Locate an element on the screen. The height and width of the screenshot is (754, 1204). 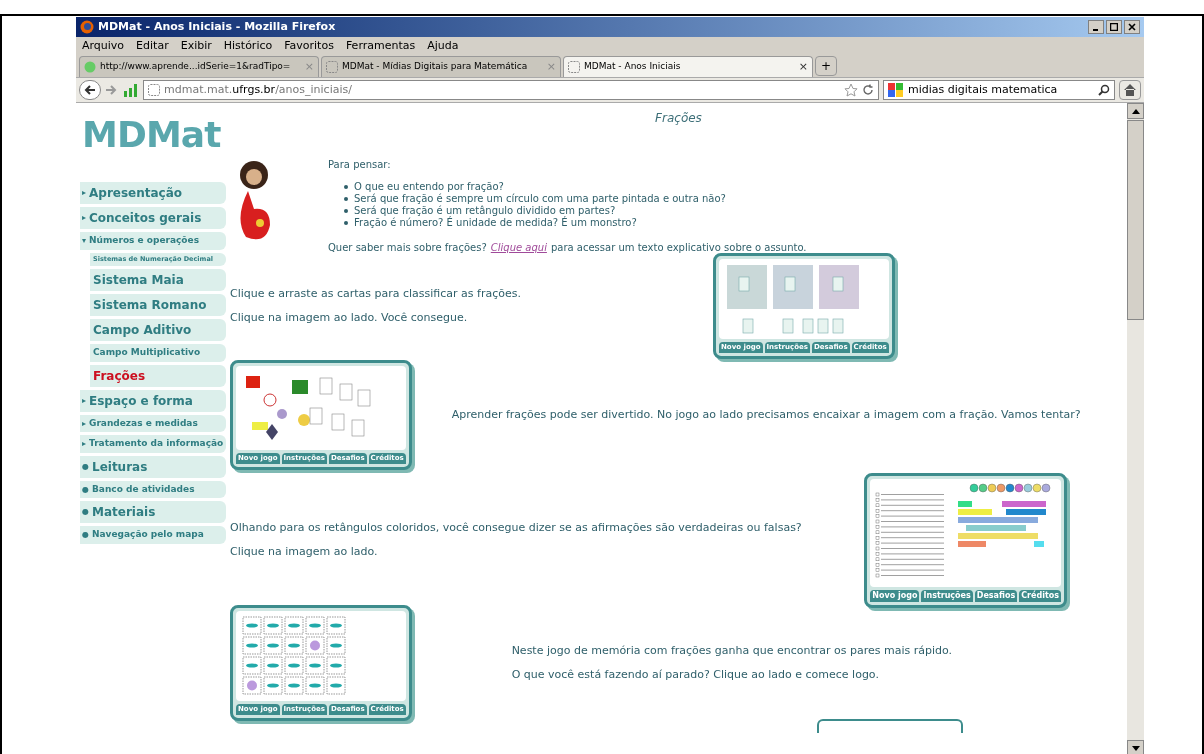
sidebar-item: ● Banco de atividades is located at coordinates (153, 489).